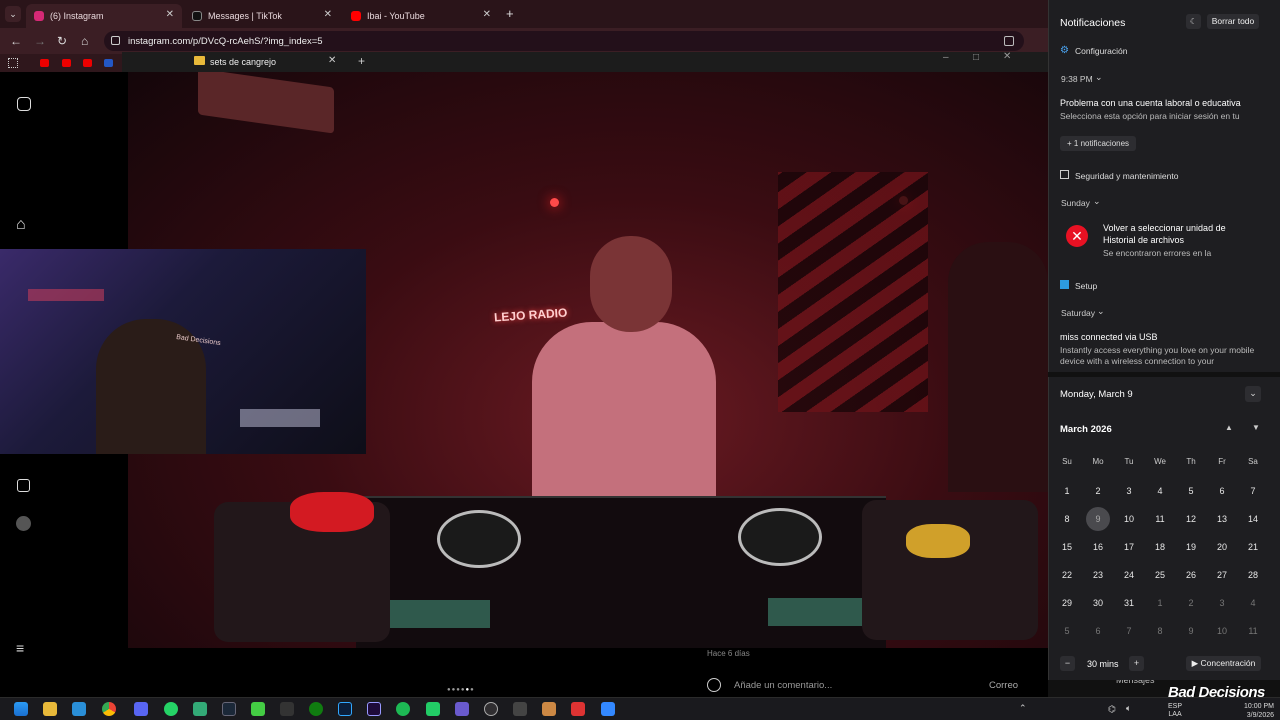 The image size is (1280, 720). I want to click on obs-icon, so click(491, 709).